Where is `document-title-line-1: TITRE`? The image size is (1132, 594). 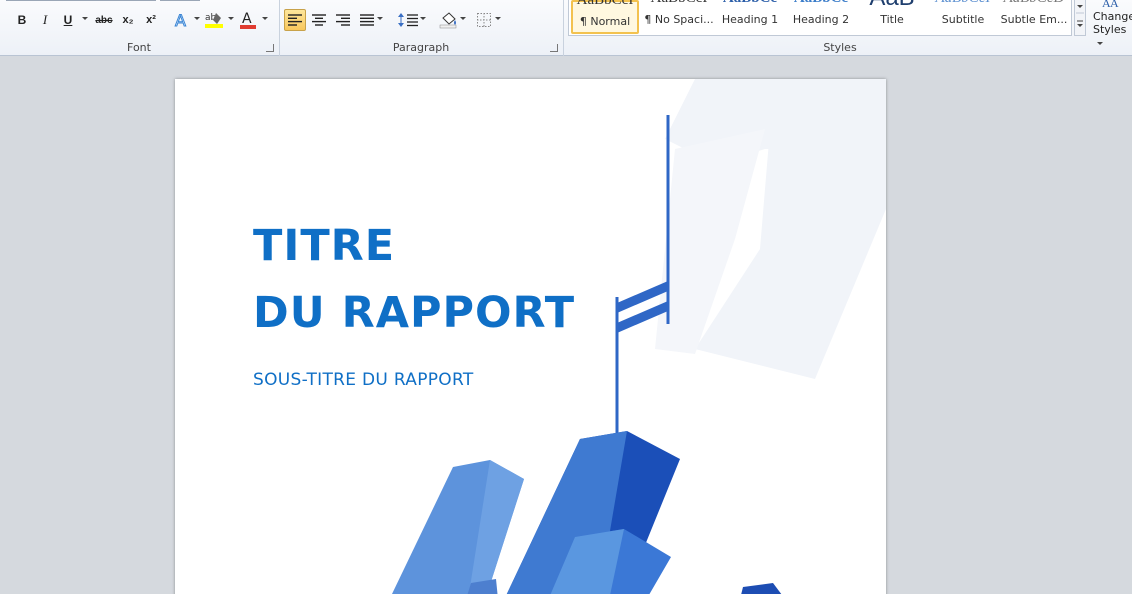
document-title-line-1: TITRE is located at coordinates (324, 246).